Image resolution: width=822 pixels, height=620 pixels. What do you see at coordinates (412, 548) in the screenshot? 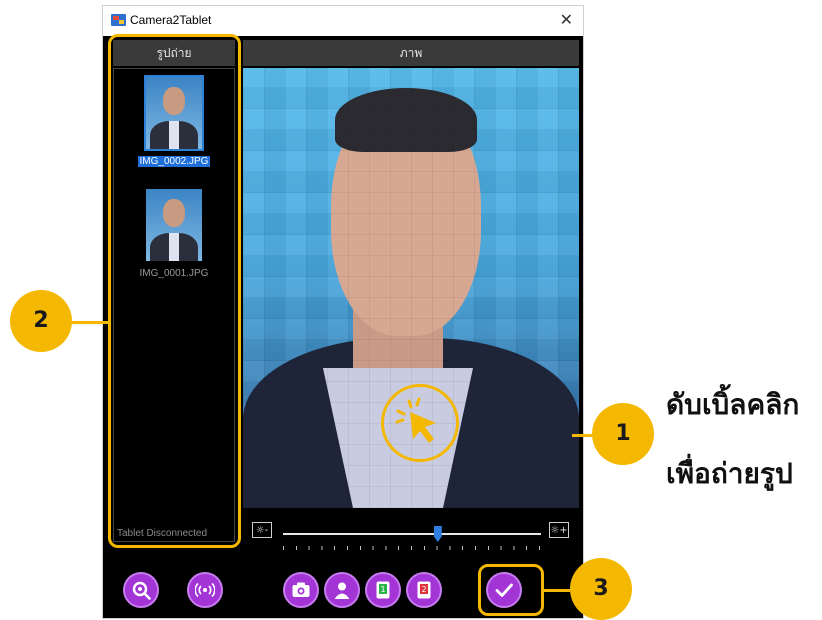
I see `slider-ticks` at bounding box center [412, 548].